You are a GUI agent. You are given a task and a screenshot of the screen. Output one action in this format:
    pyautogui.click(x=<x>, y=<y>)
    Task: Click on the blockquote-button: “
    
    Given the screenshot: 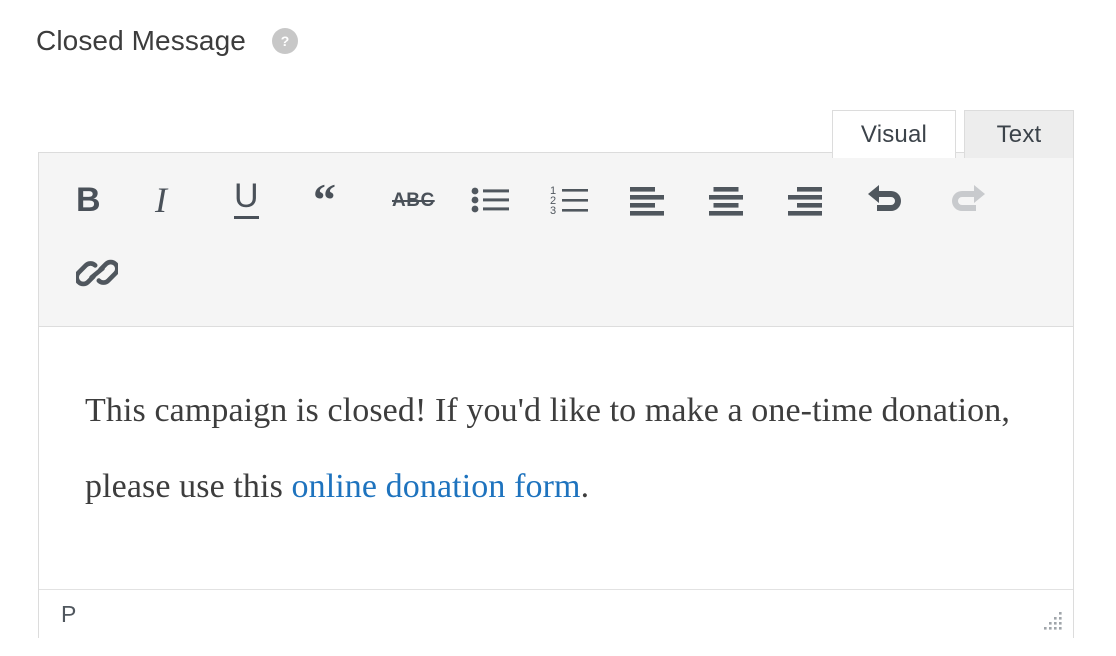 What is the action you would take?
    pyautogui.click(x=352, y=200)
    